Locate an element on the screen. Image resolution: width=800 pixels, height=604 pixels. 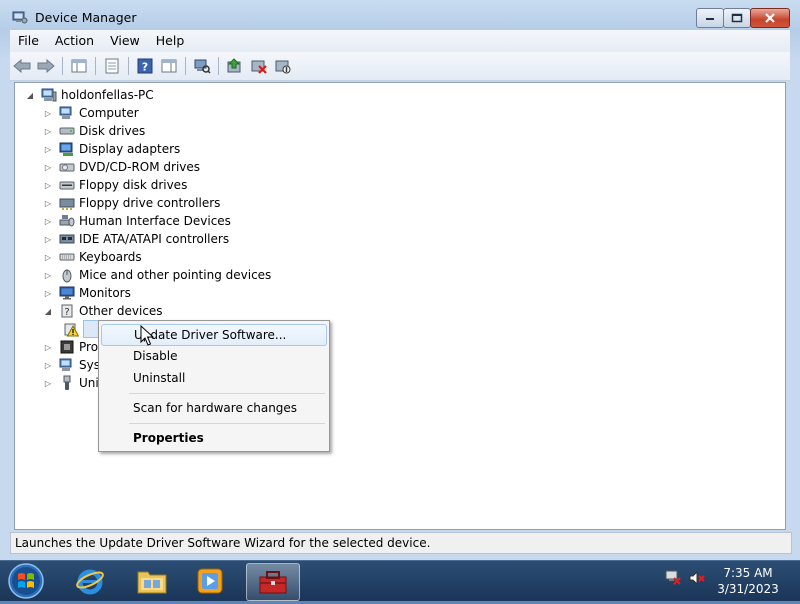
toolbar: ? is located at coordinates (400, 66).